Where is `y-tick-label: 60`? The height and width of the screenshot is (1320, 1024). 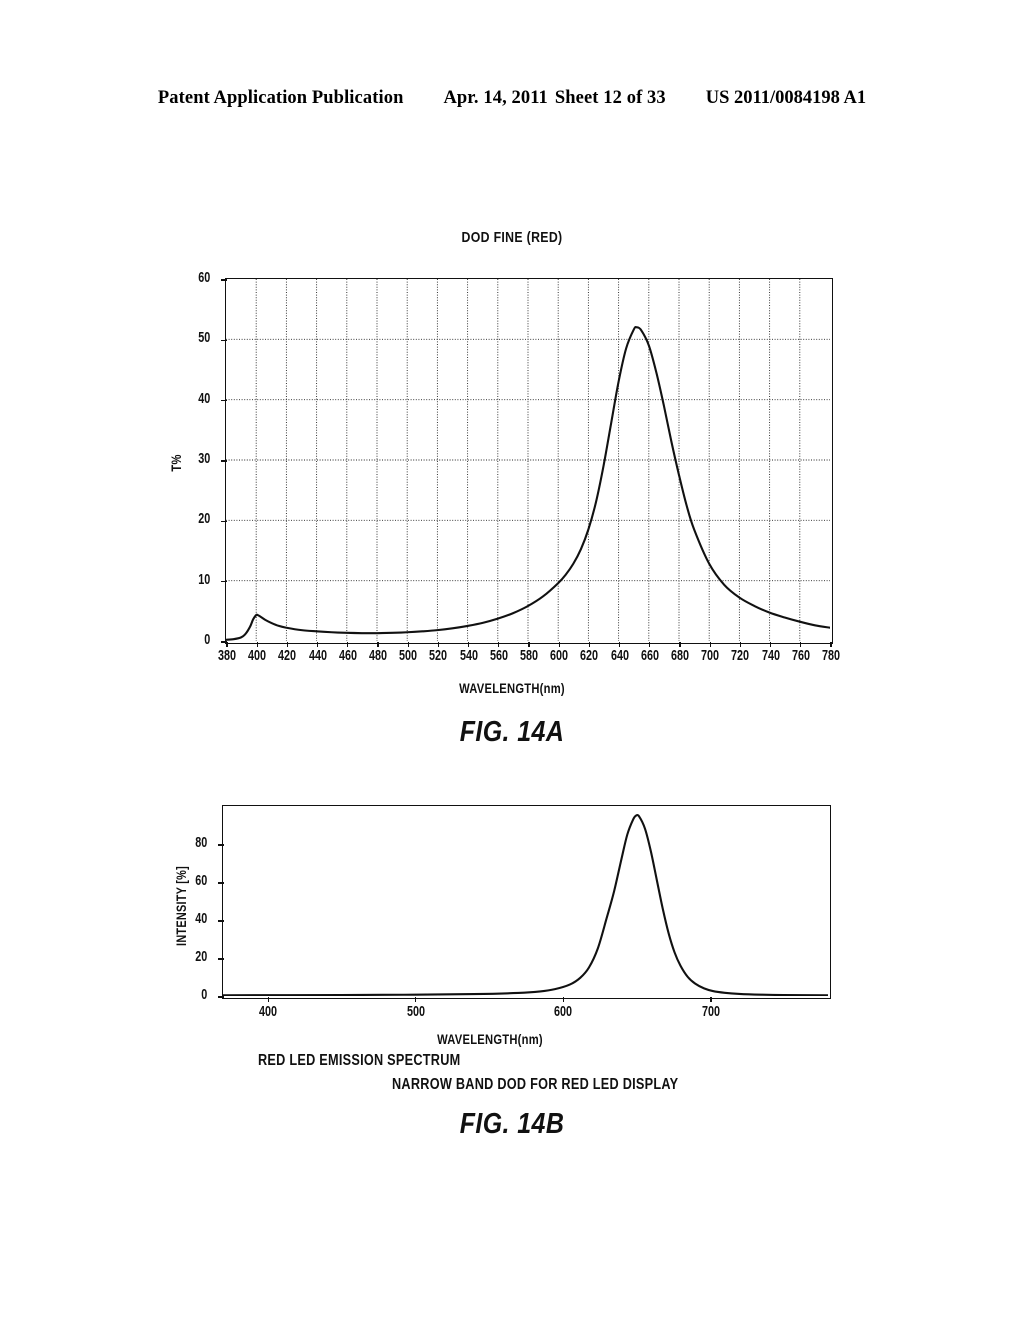
y-tick-label: 60 is located at coordinates (201, 880).